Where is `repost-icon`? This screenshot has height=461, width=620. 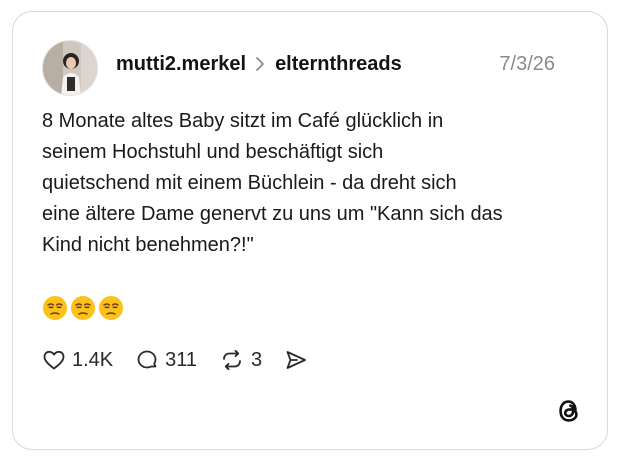
repost-icon is located at coordinates (232, 360).